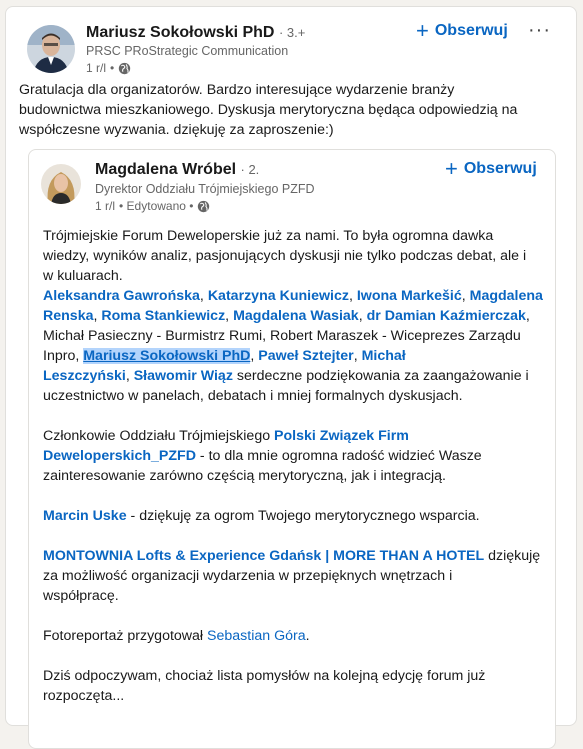  What do you see at coordinates (167, 356) in the screenshot?
I see `mention-link-highlighted: Mariusz Sokołowski PhD` at bounding box center [167, 356].